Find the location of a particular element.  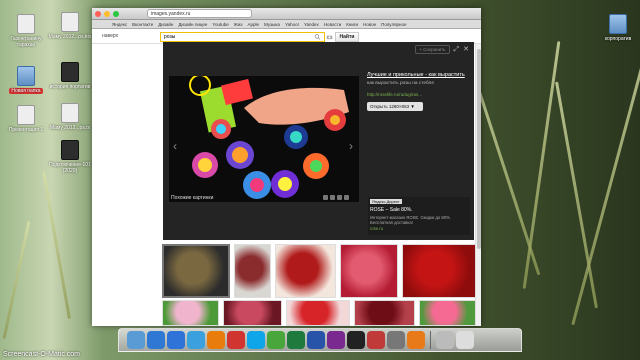

appstore-icon is located at coordinates (176, 340).